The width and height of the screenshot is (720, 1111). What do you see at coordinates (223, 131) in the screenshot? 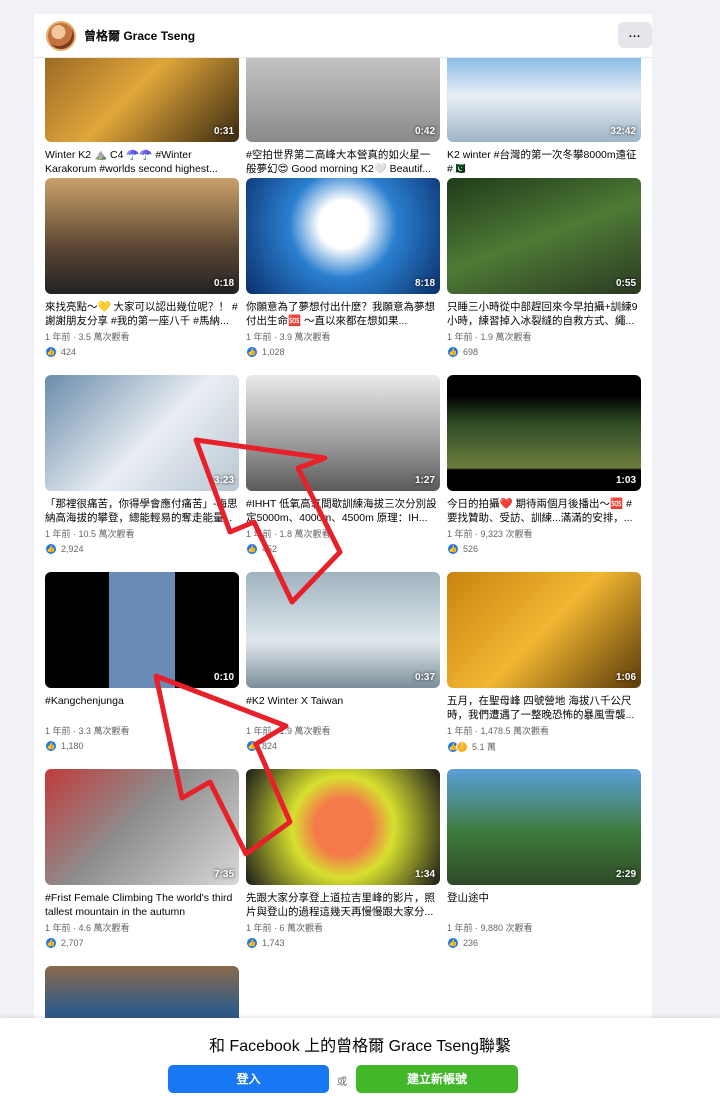
I see `video-duration: 0:31` at bounding box center [223, 131].